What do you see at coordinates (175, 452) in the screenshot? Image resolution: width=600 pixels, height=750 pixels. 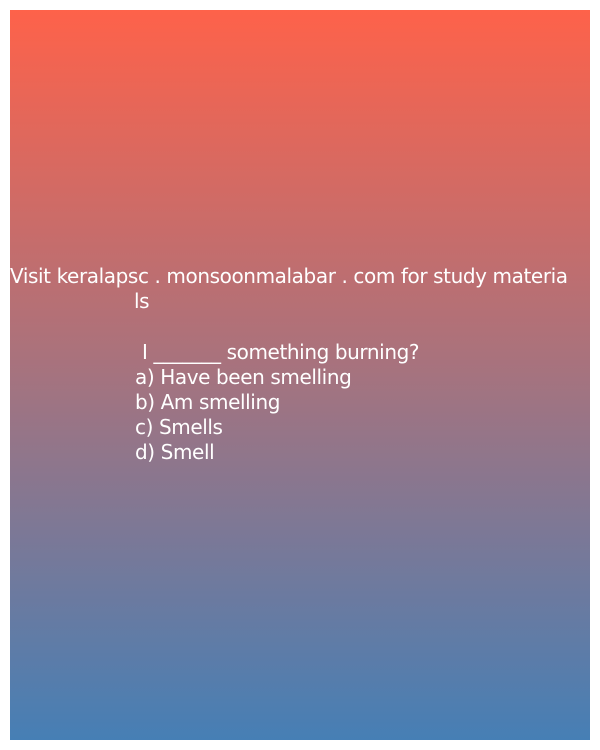 I see `option-d: d) Smell` at bounding box center [175, 452].